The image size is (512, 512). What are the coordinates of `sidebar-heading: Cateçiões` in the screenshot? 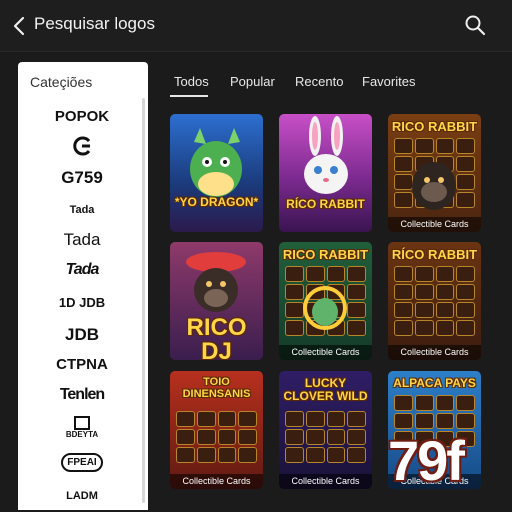 It's located at (61, 82).